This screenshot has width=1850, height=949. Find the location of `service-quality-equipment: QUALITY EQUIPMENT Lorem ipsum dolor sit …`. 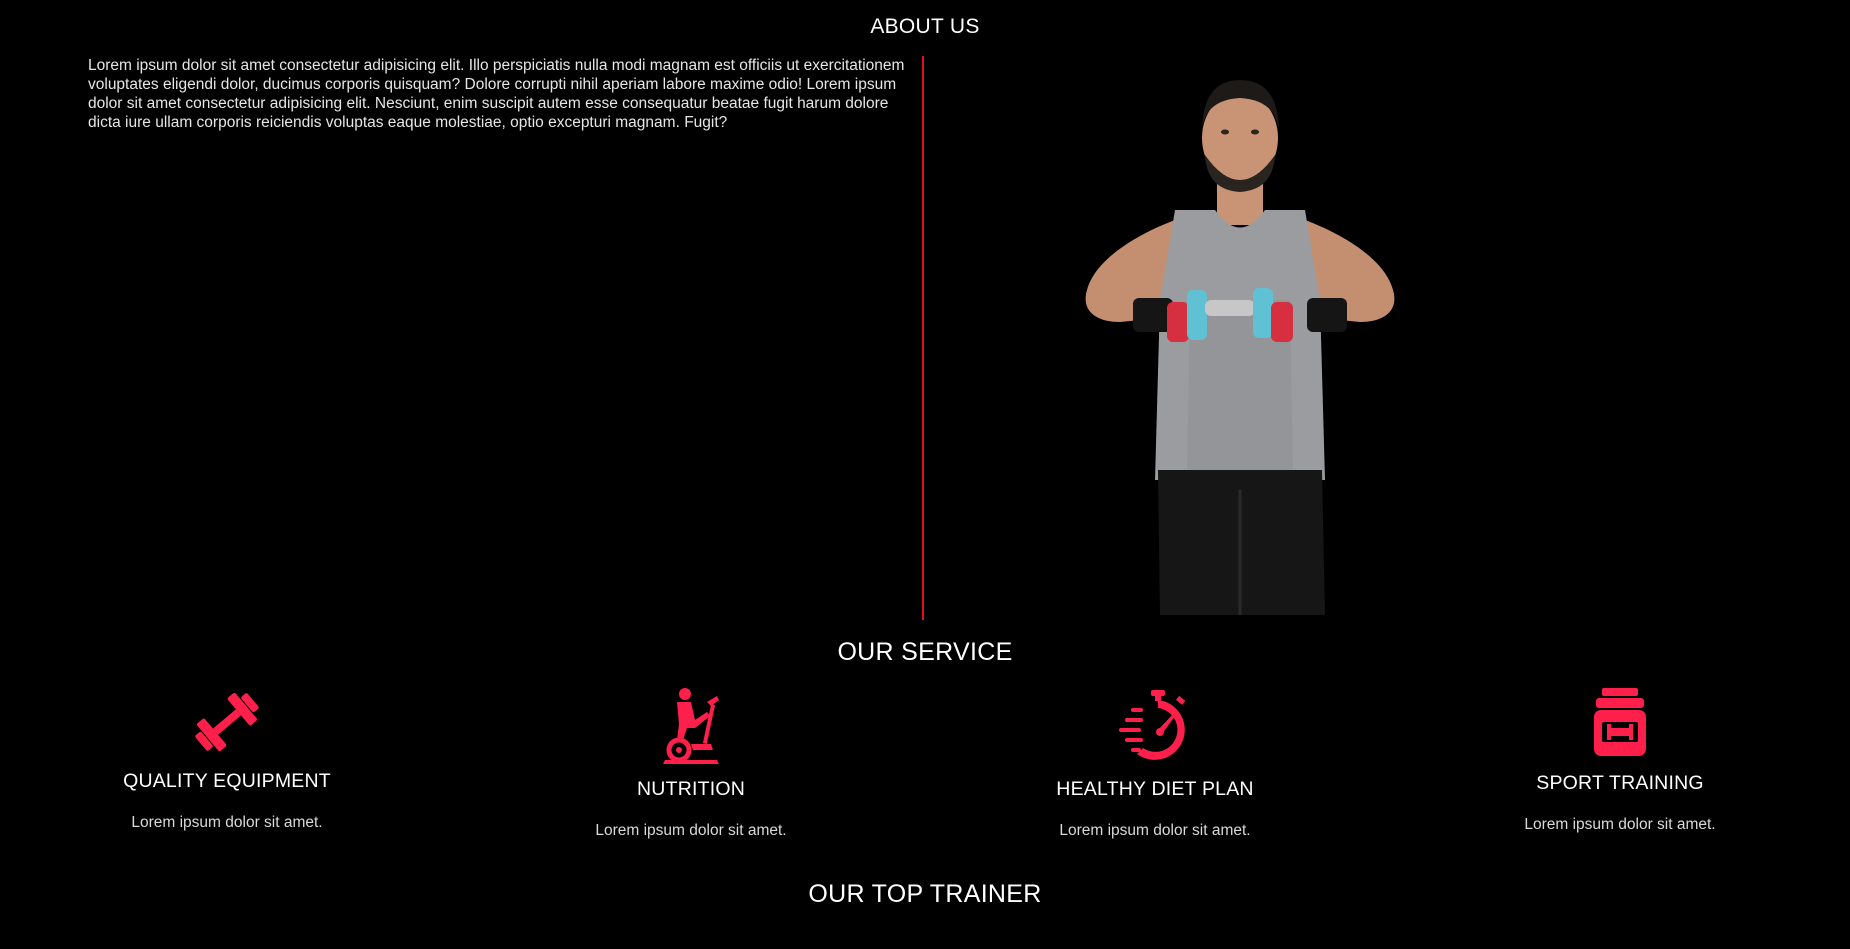

service-quality-equipment: QUALITY EQUIPMENT Lorem ipsum dolor sit … is located at coordinates (227, 760).